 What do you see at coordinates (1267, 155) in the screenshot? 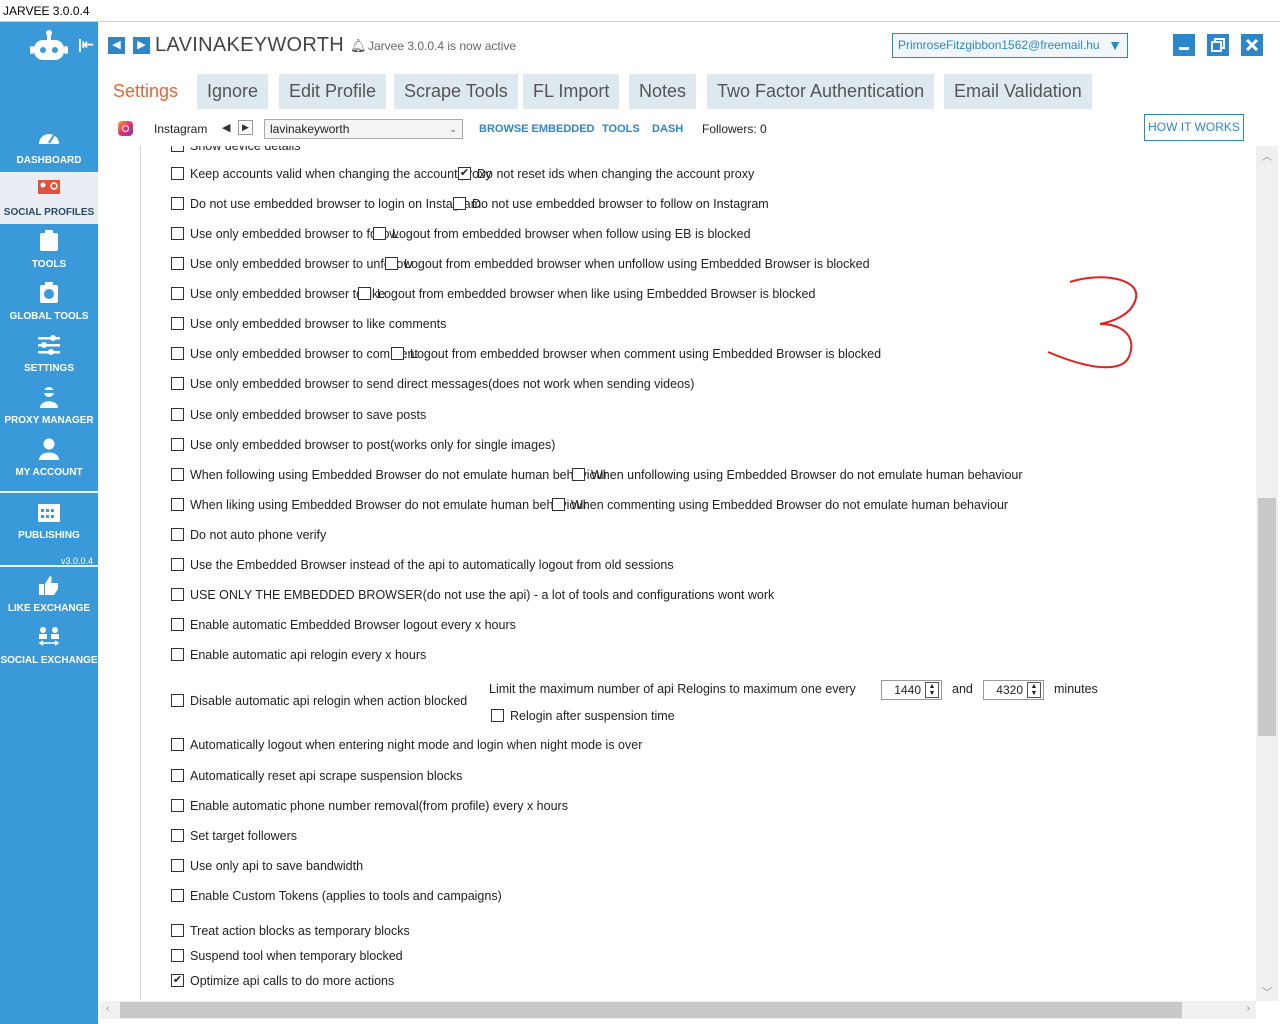
I see `scroll-up-icon: ︿` at bounding box center [1267, 155].